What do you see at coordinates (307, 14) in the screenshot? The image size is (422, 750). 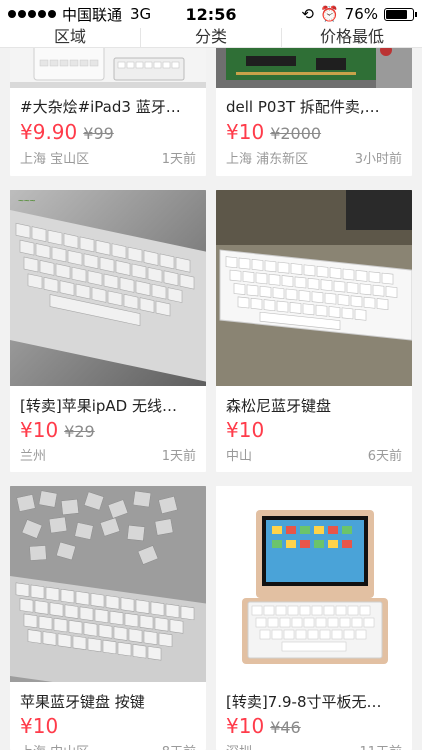 I see `rotation-lock-icon: ⟲` at bounding box center [307, 14].